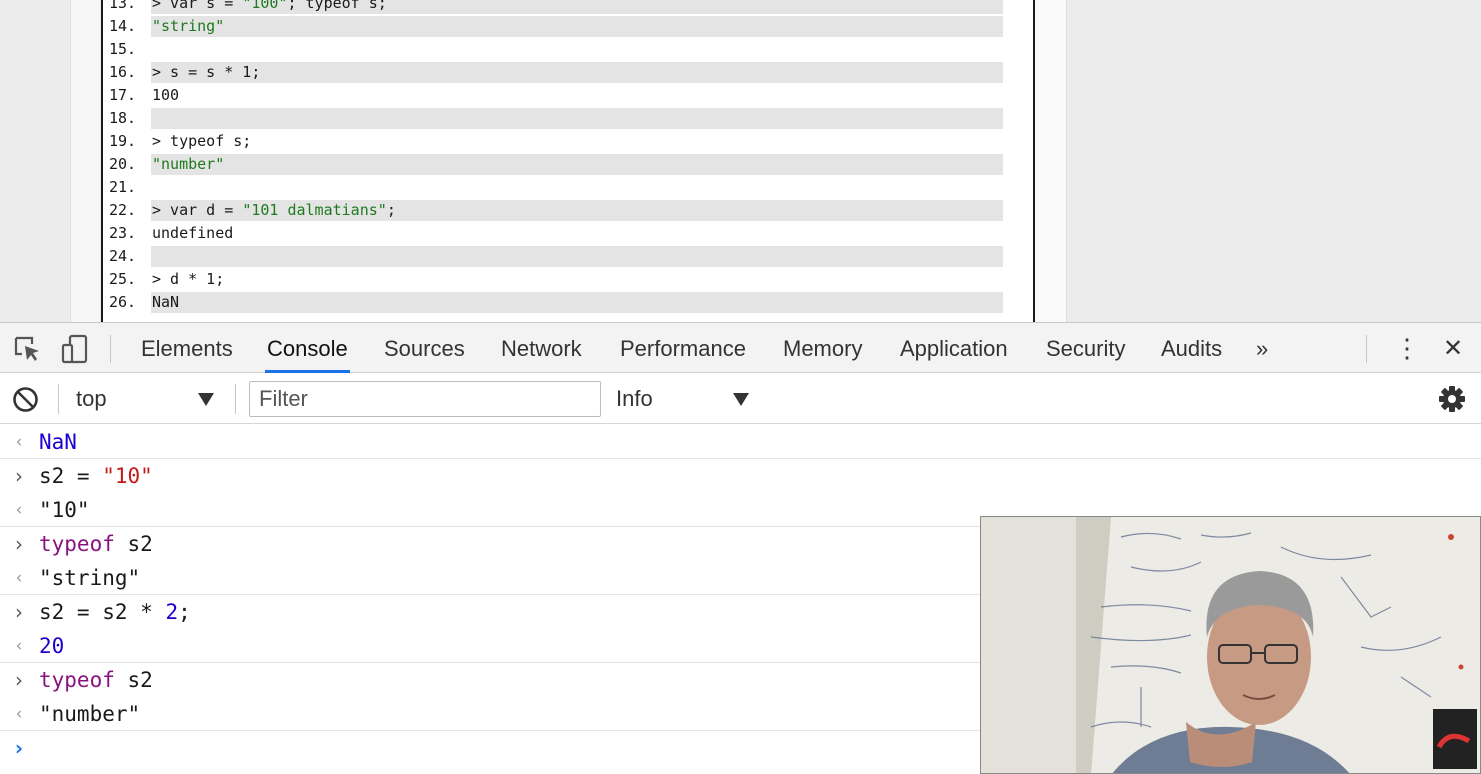  I want to click on code-line: 26. NaN, so click(568, 302).